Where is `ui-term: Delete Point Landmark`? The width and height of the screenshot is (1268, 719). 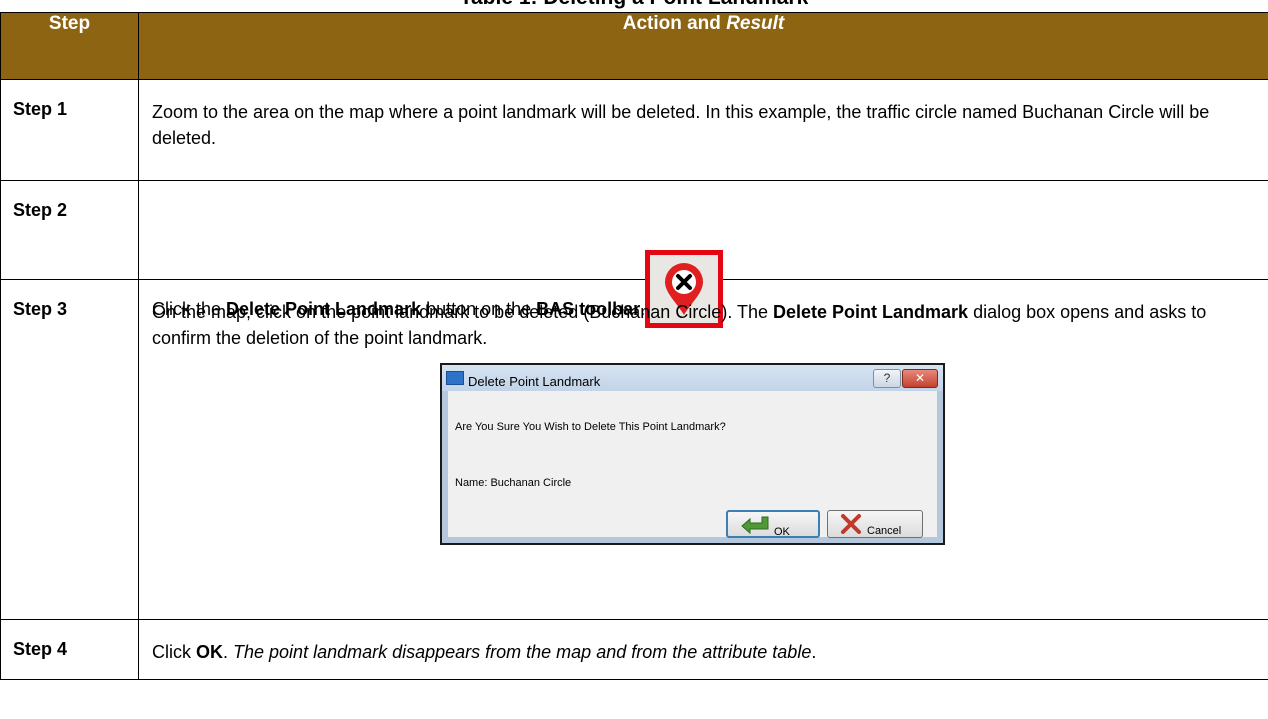
ui-term: Delete Point Landmark is located at coordinates (871, 312).